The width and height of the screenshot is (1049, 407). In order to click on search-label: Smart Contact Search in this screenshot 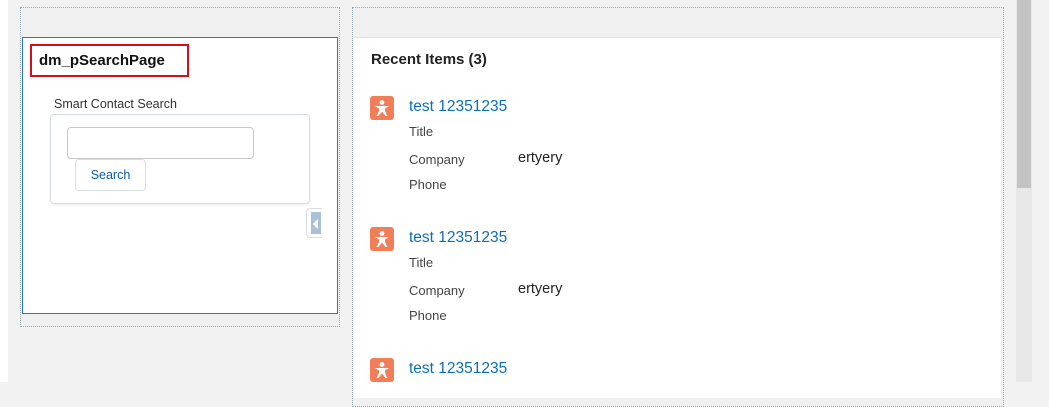, I will do `click(115, 104)`.